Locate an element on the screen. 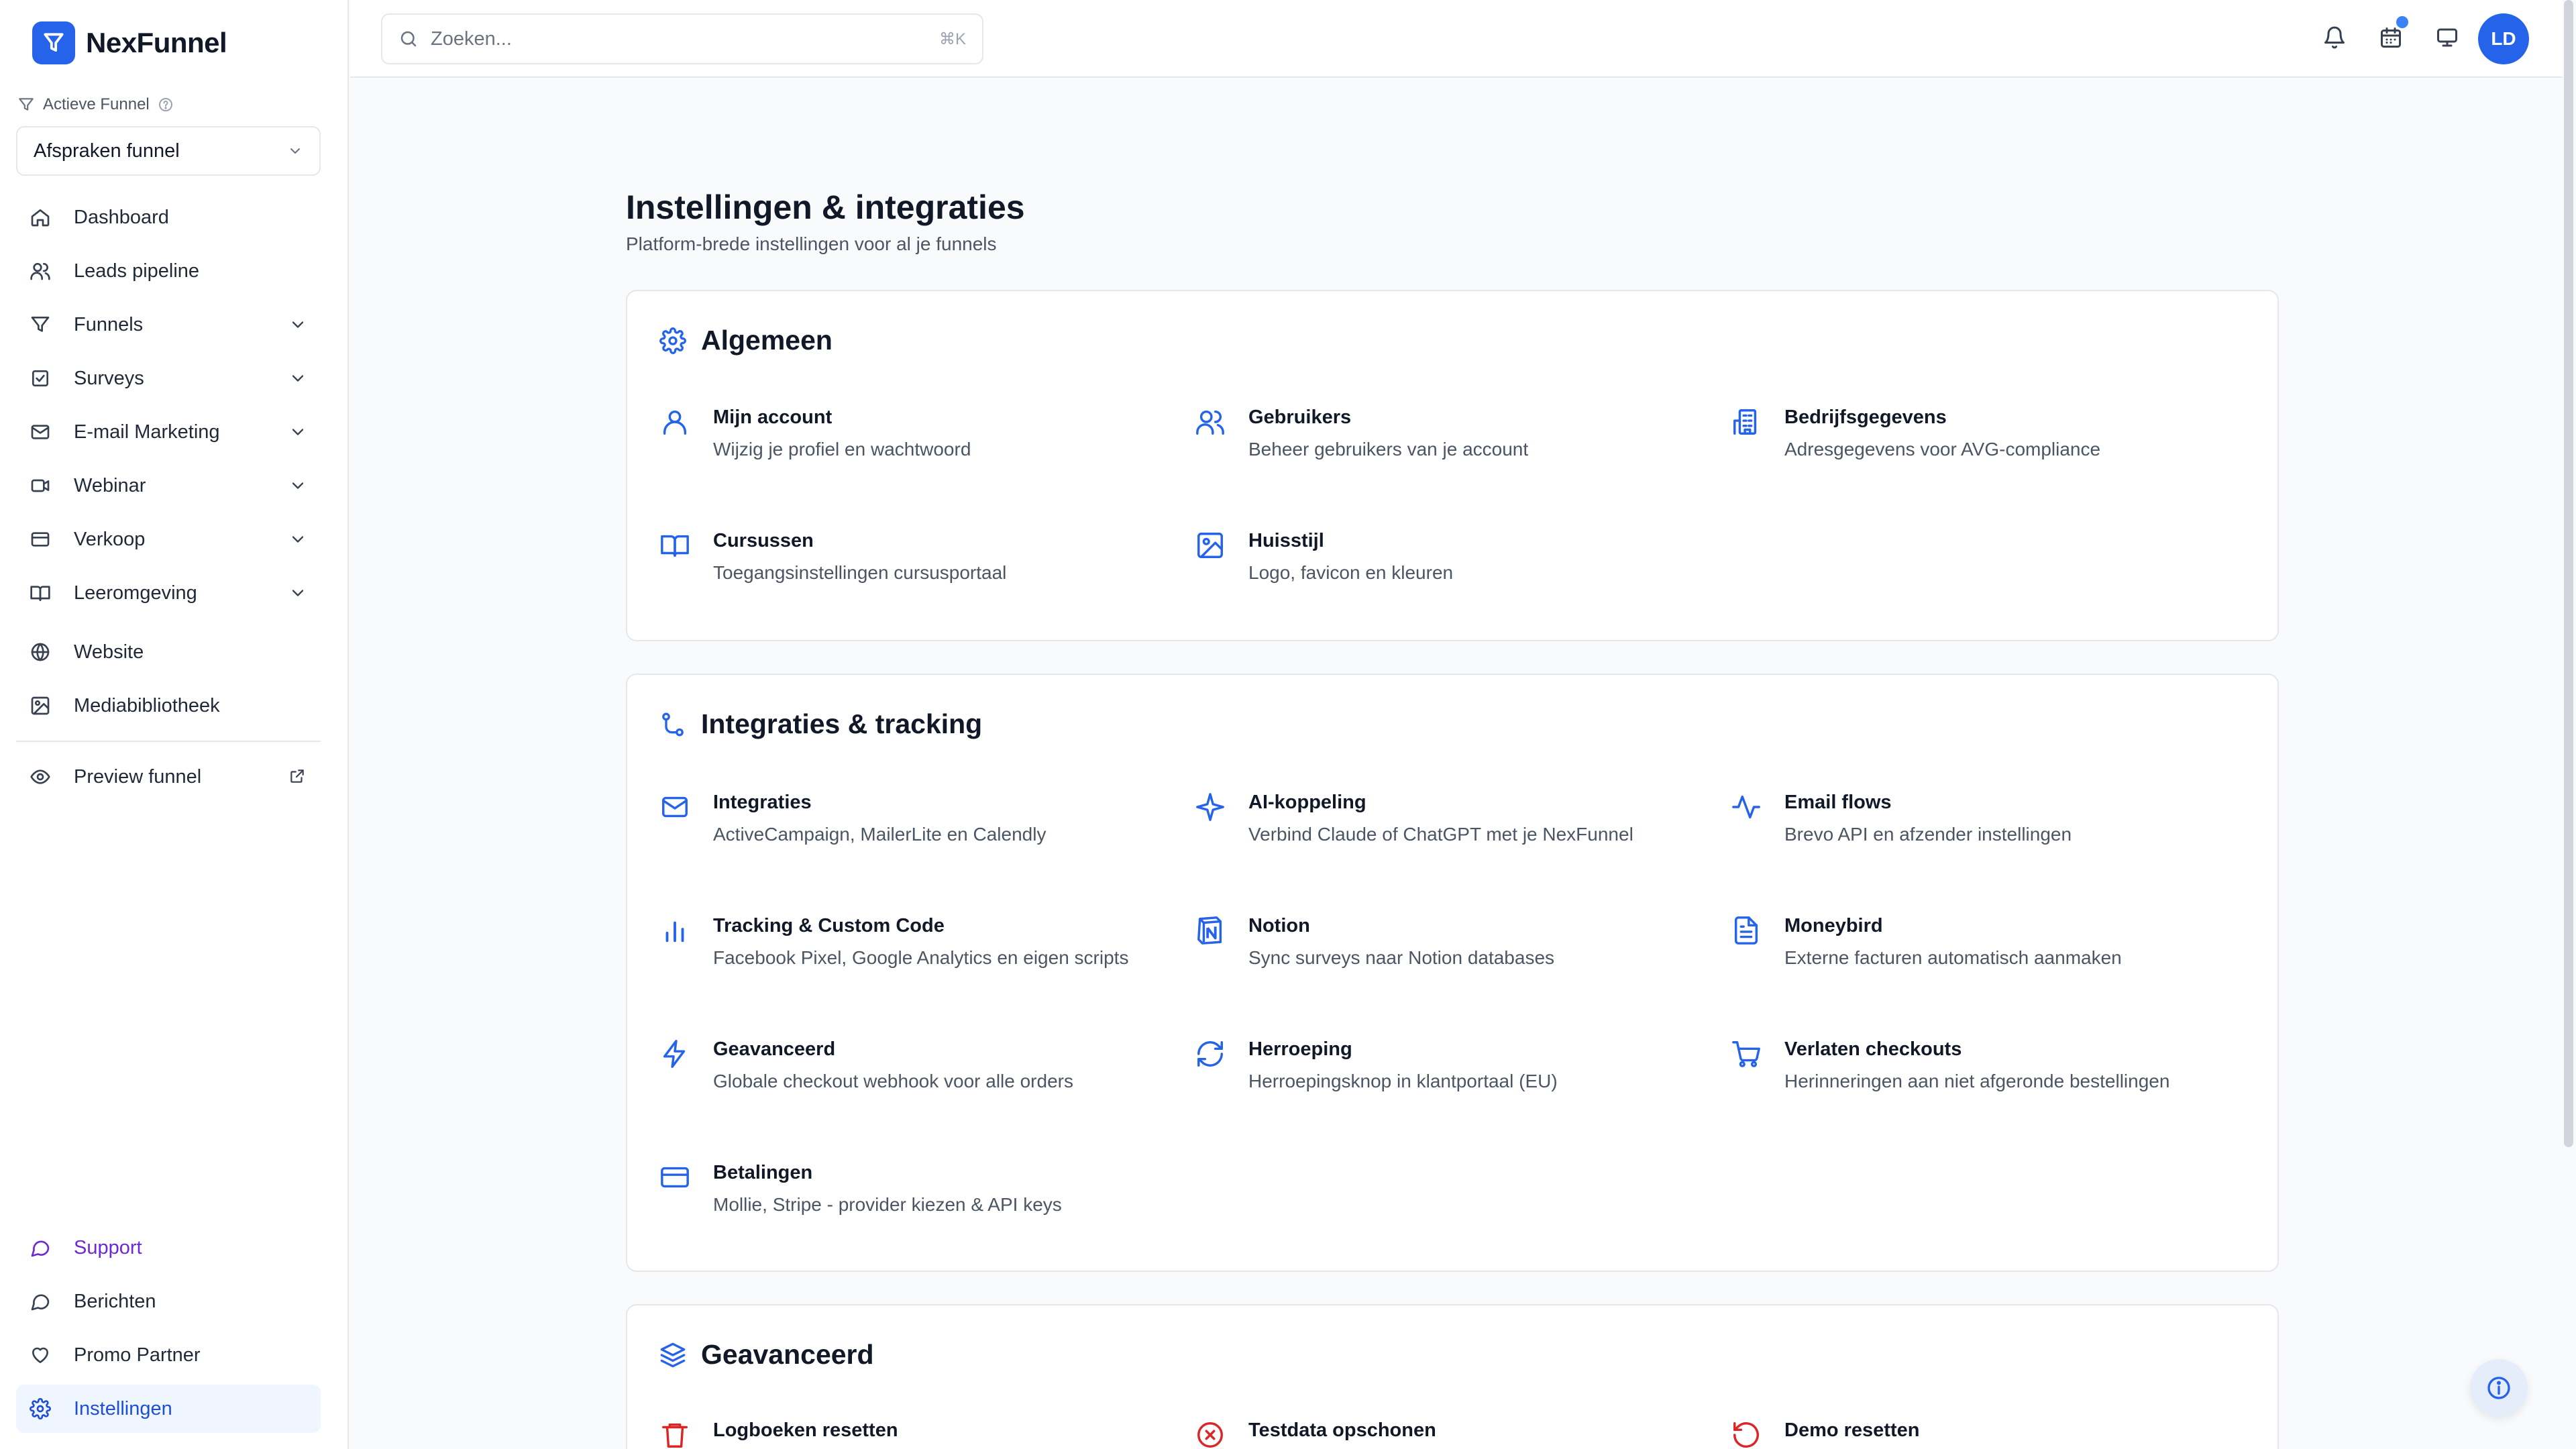 This screenshot has width=2576, height=1449. nav-promo-partner: Promo Partner is located at coordinates (168, 1355).